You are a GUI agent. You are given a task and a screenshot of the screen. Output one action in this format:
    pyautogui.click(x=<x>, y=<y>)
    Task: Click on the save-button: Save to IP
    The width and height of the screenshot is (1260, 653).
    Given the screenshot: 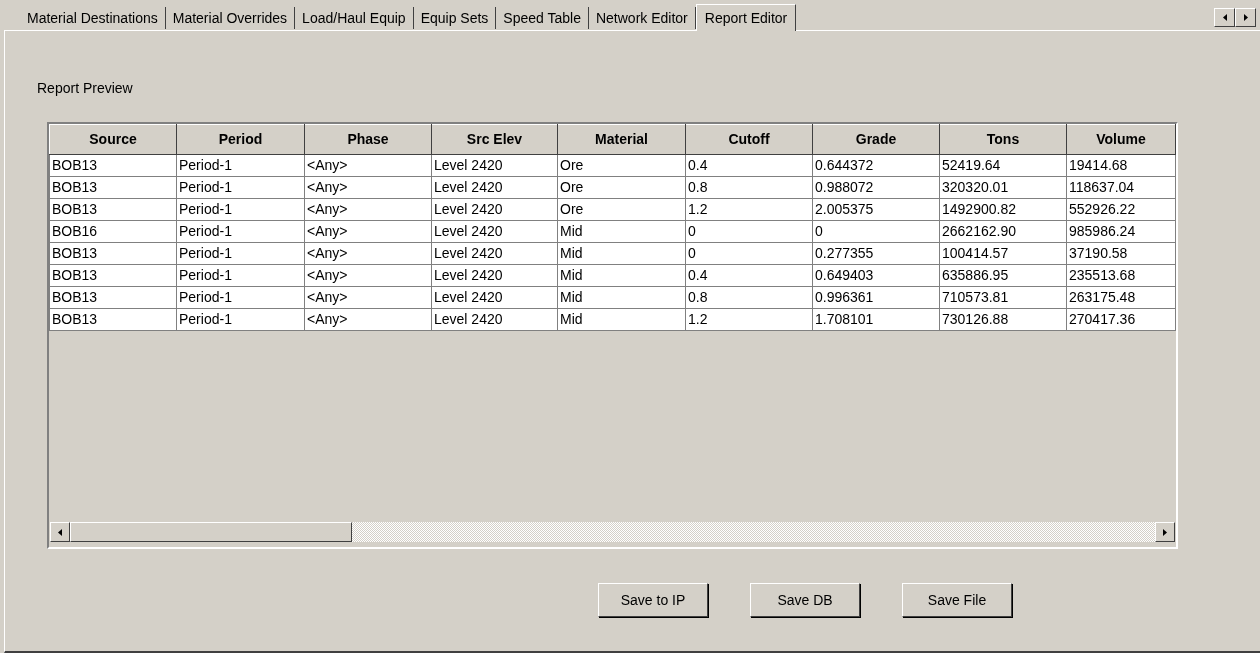 What is the action you would take?
    pyautogui.click(x=653, y=600)
    